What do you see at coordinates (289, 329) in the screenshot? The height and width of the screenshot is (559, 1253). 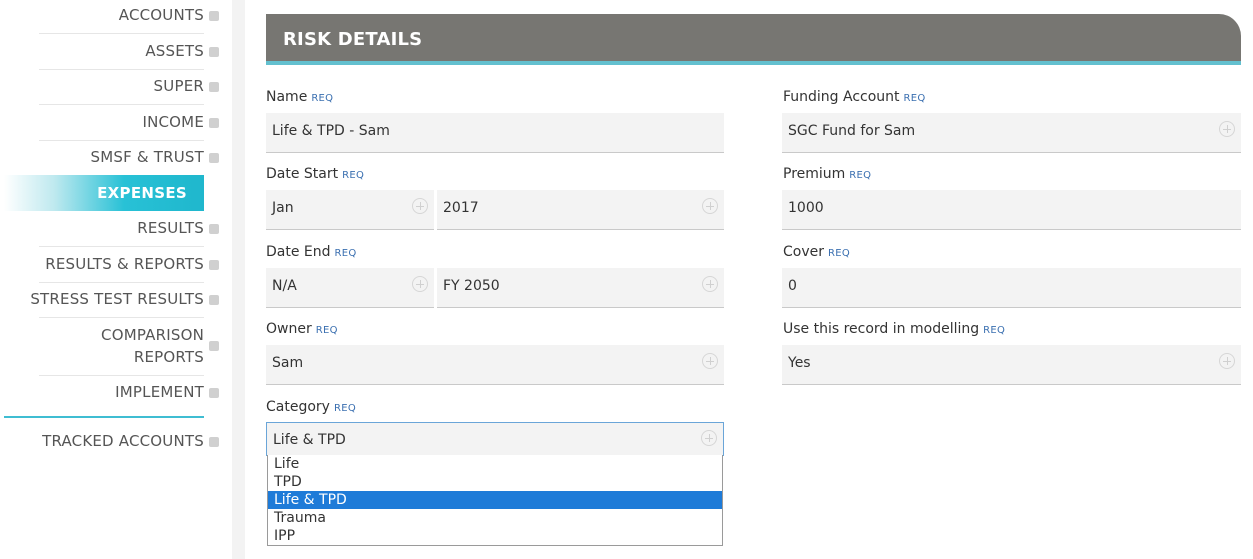 I see `label-text: Owner` at bounding box center [289, 329].